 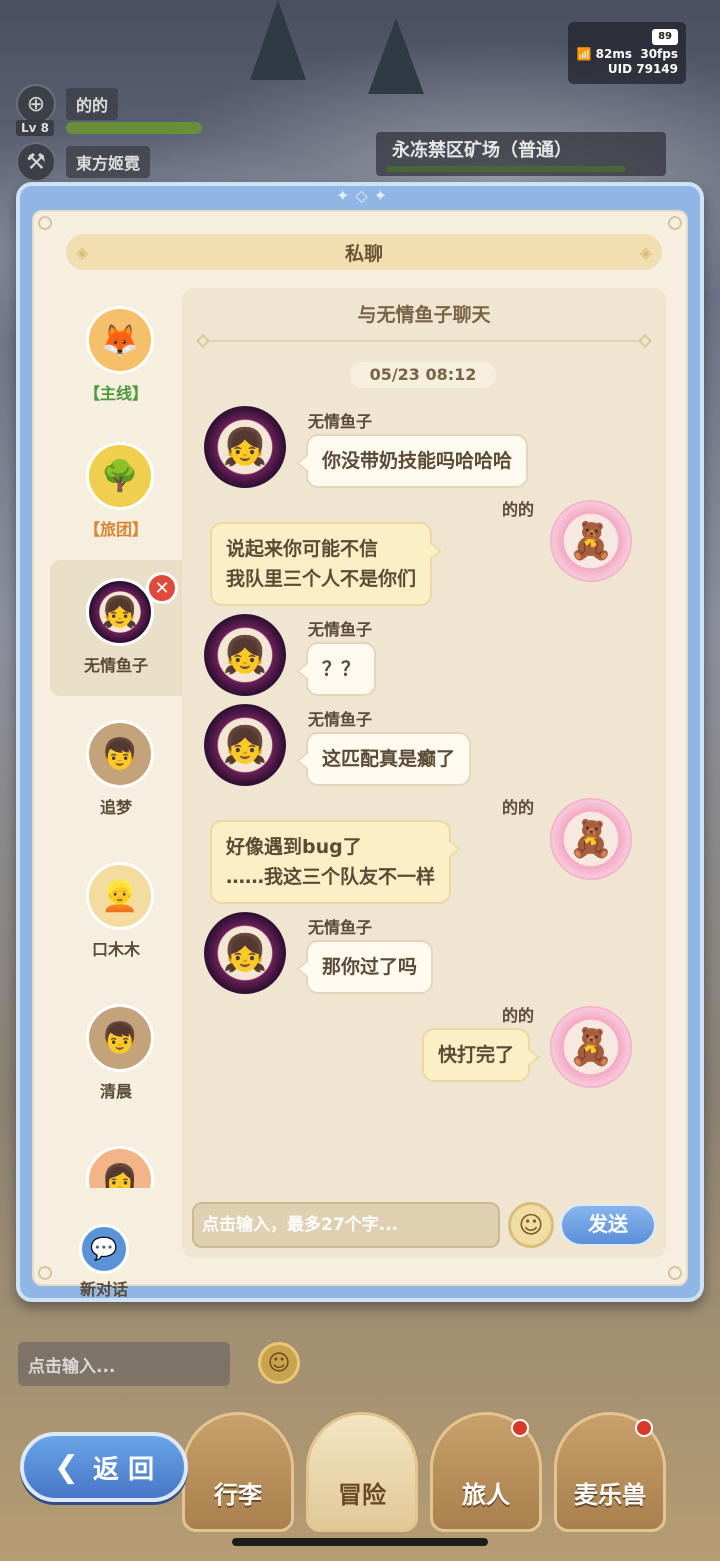 I want to click on message-line: ？？, so click(x=341, y=669).